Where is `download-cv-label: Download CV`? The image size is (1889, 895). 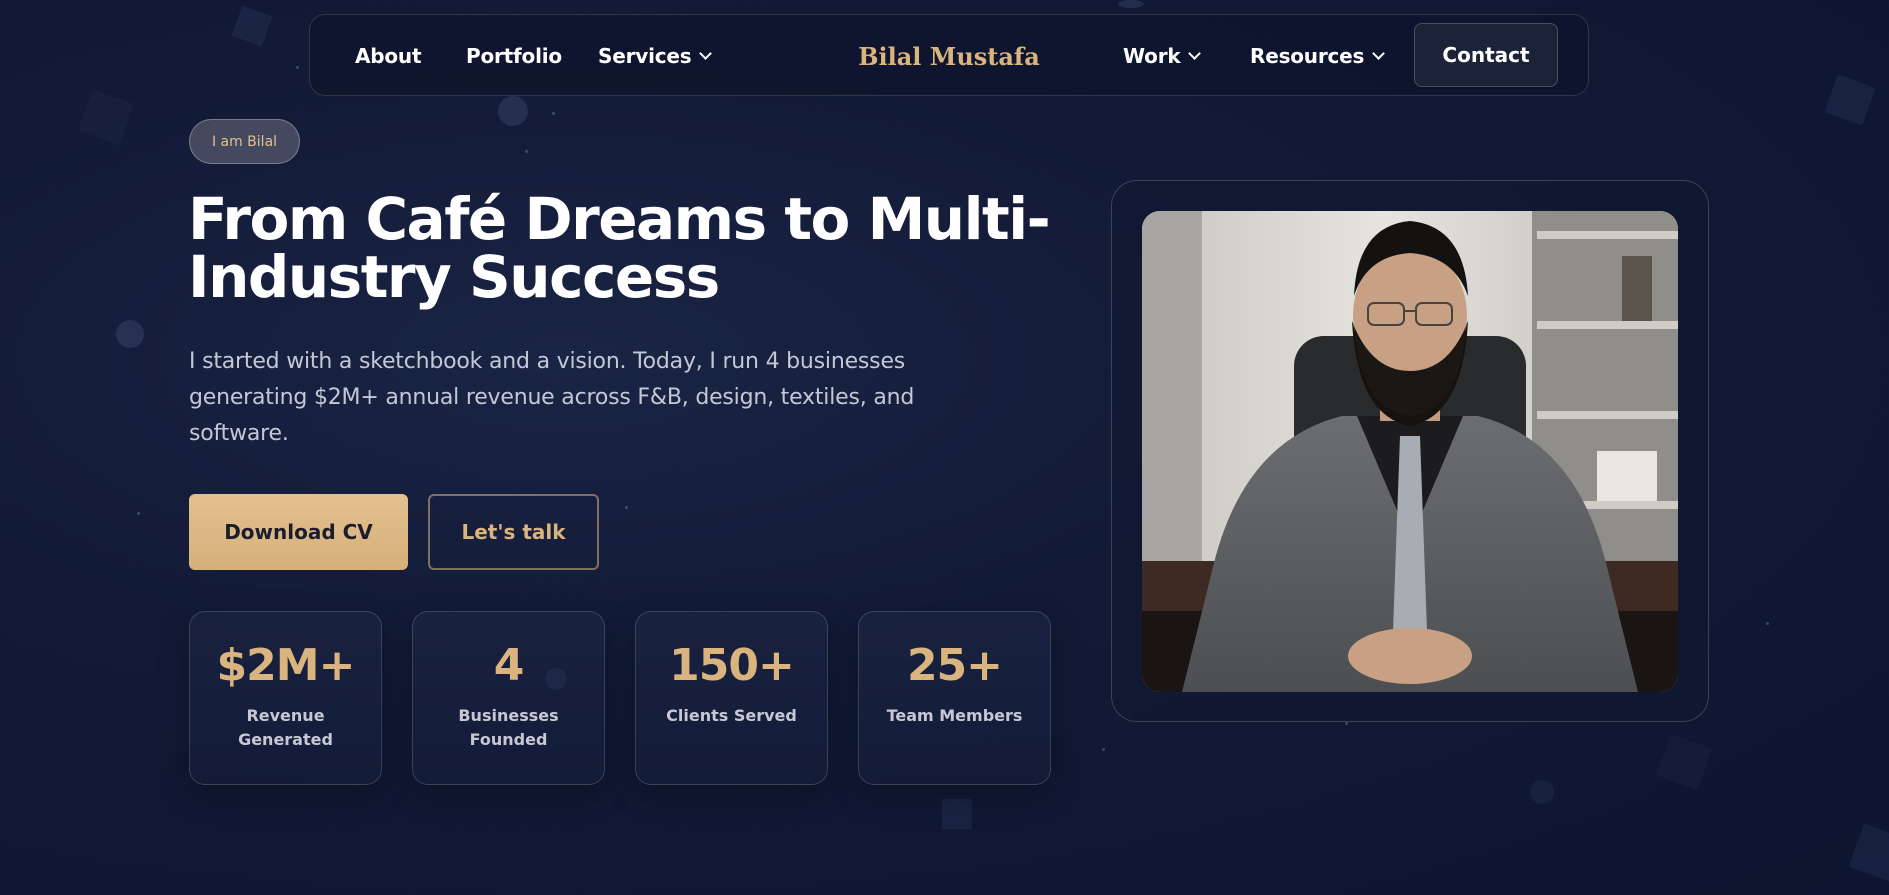 download-cv-label: Download CV is located at coordinates (298, 532).